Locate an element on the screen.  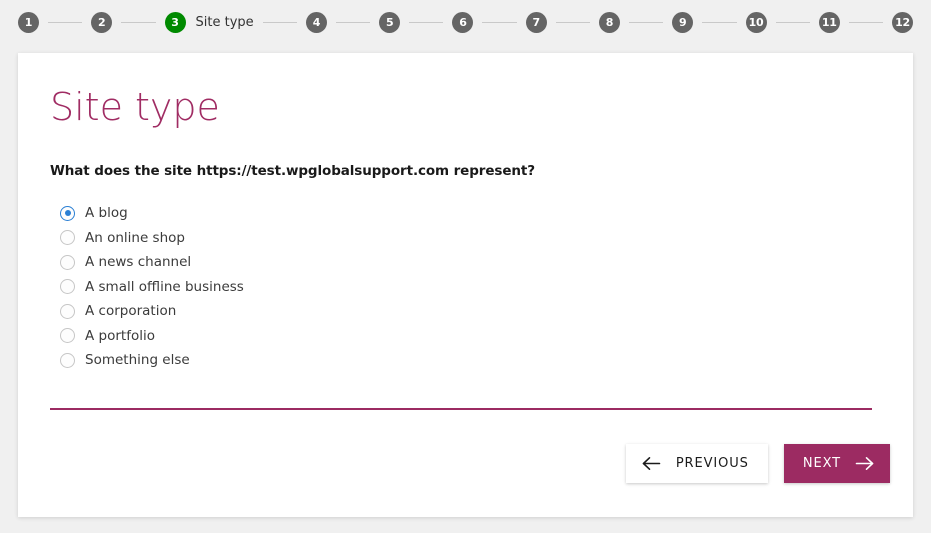
radio-option-label: Something else is located at coordinates (137, 360).